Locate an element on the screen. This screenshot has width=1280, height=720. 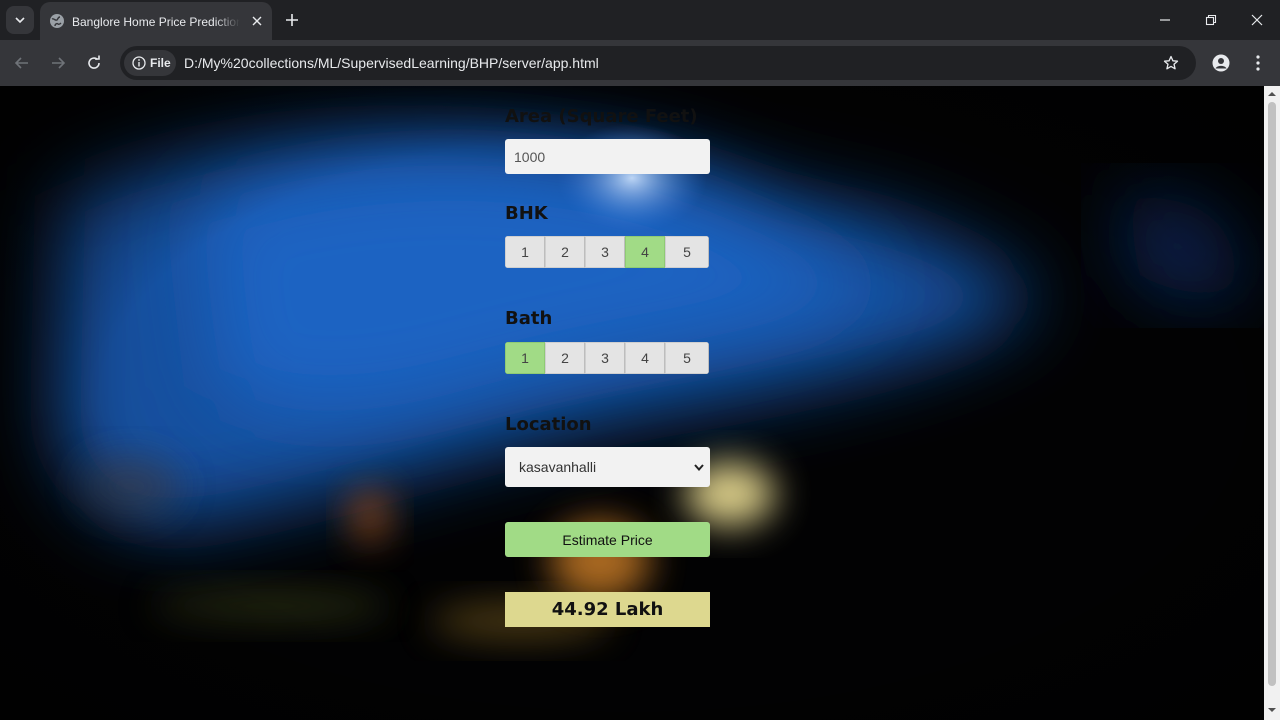
bhk-option-3: 3 is located at coordinates (605, 252).